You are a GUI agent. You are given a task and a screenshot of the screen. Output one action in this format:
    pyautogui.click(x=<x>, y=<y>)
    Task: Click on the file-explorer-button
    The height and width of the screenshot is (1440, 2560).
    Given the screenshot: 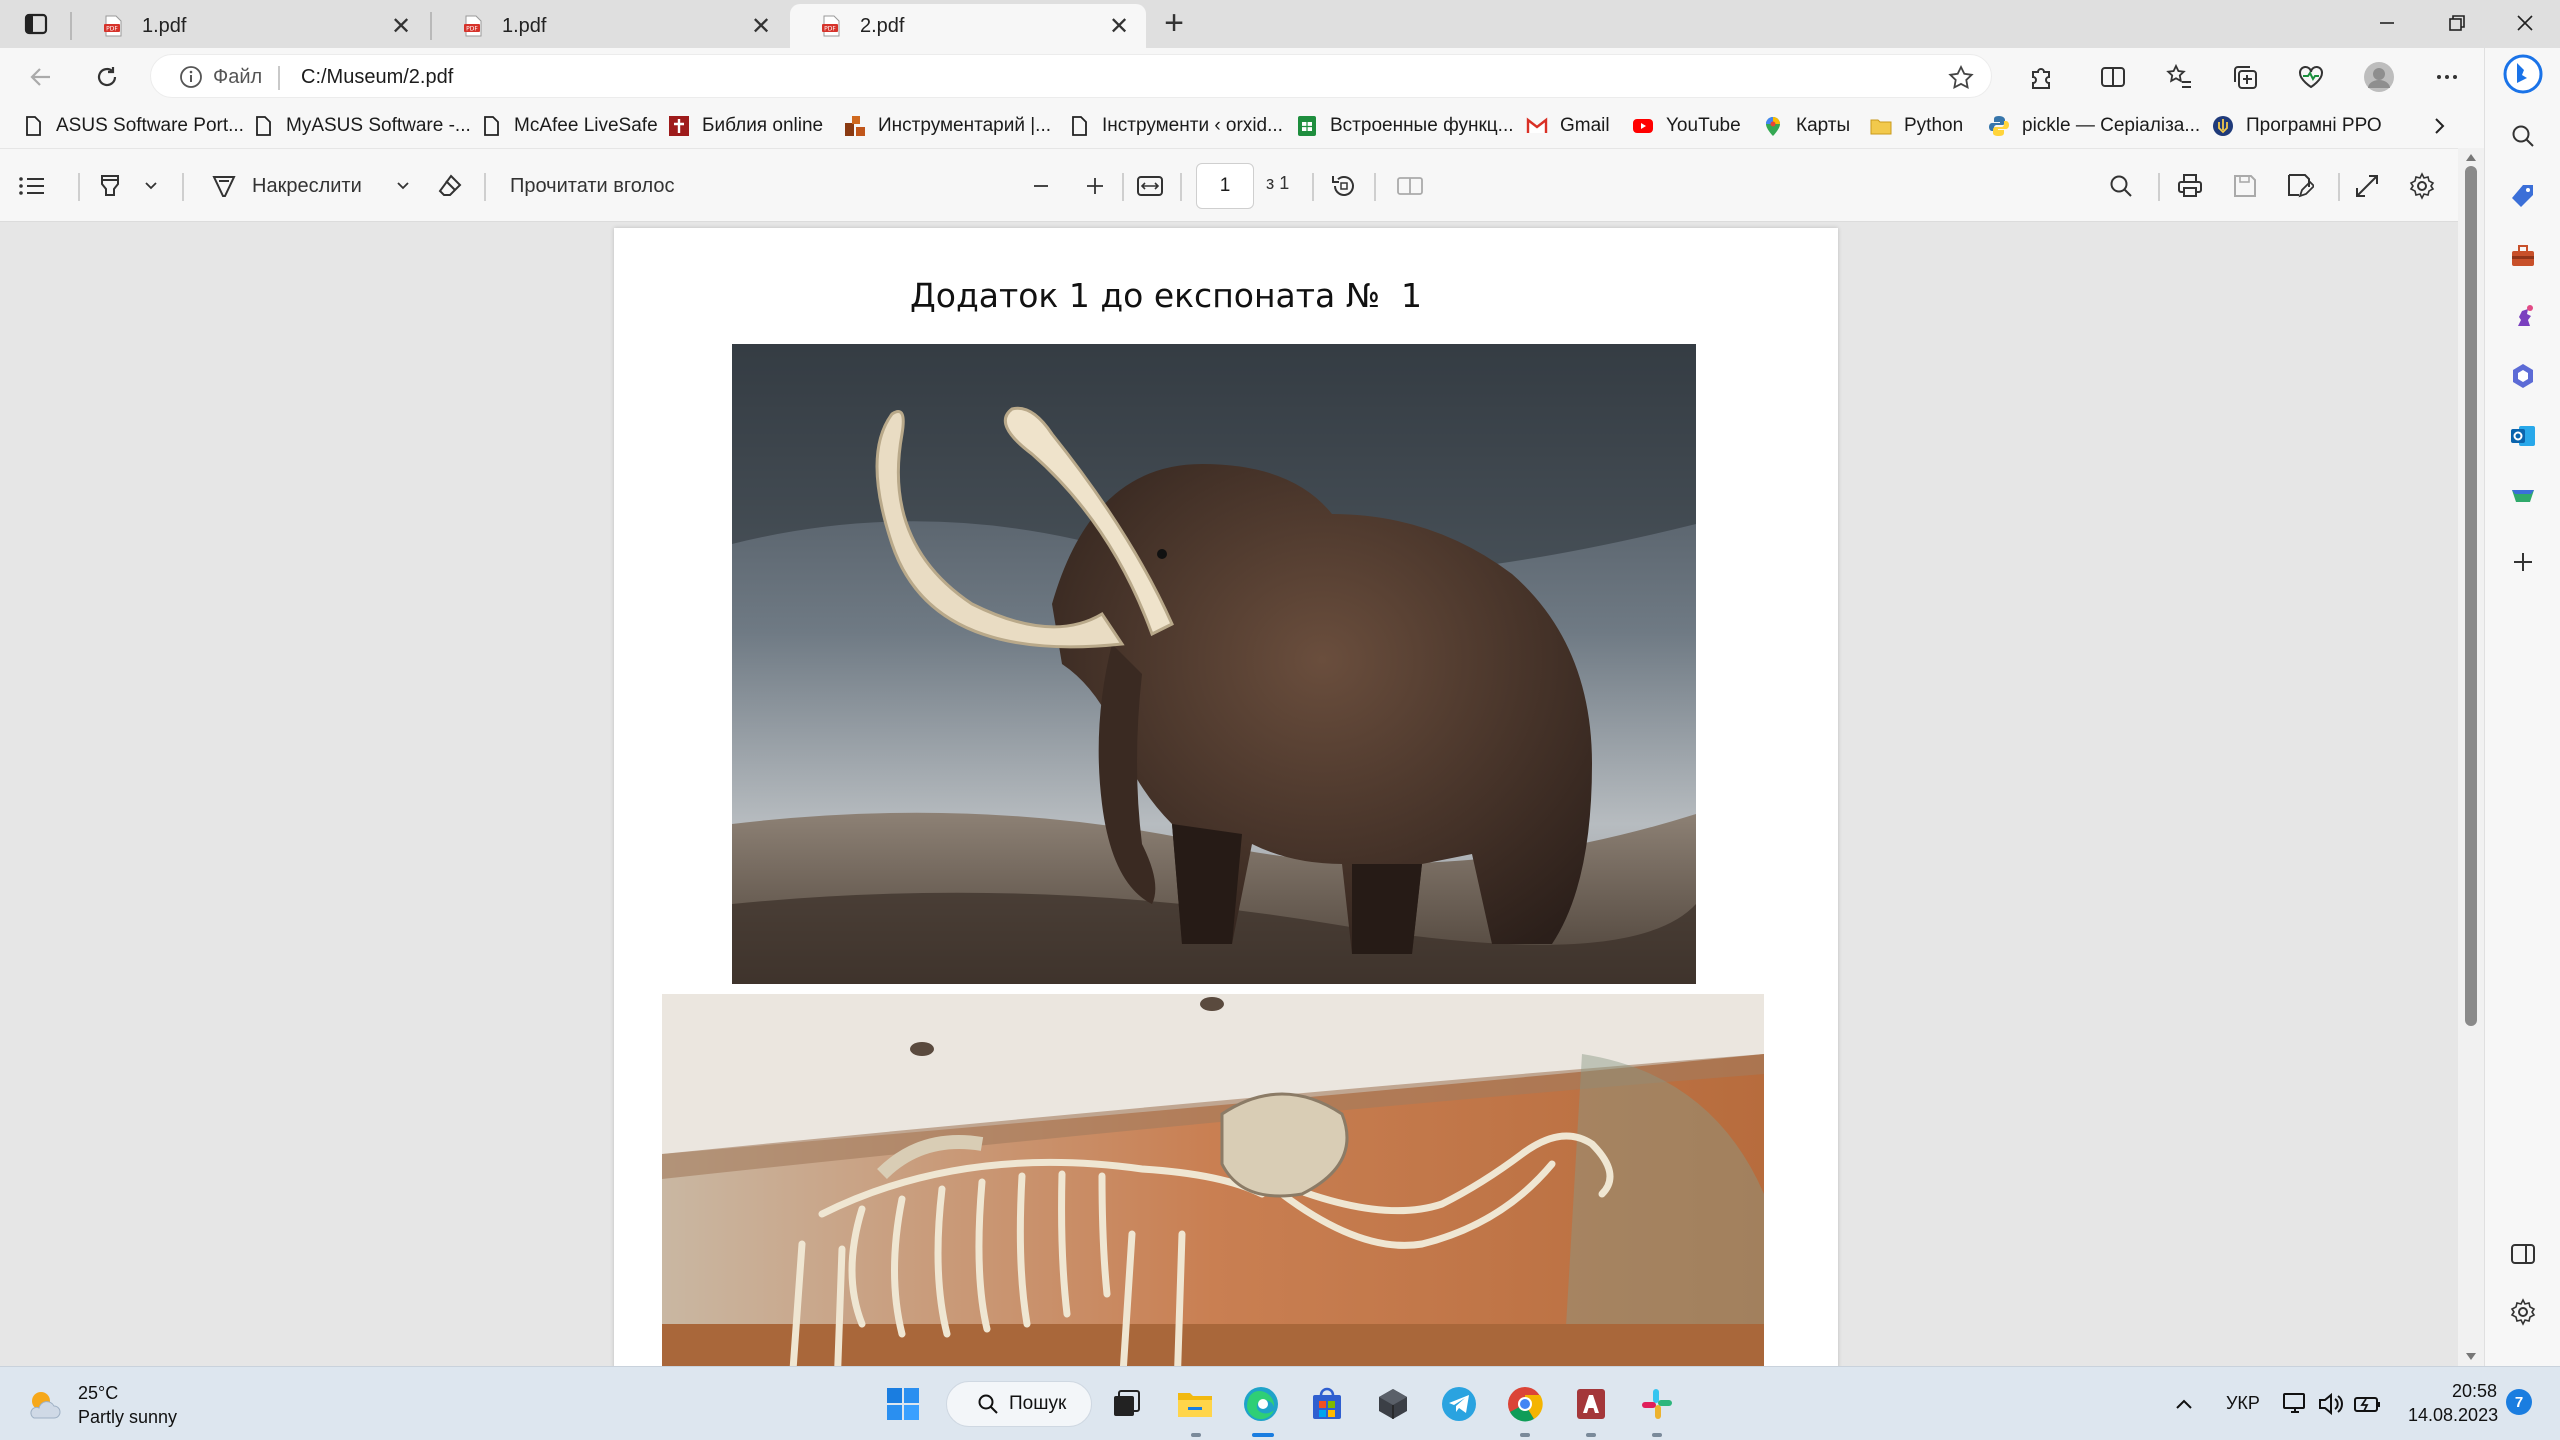 What is the action you would take?
    pyautogui.click(x=1195, y=1404)
    